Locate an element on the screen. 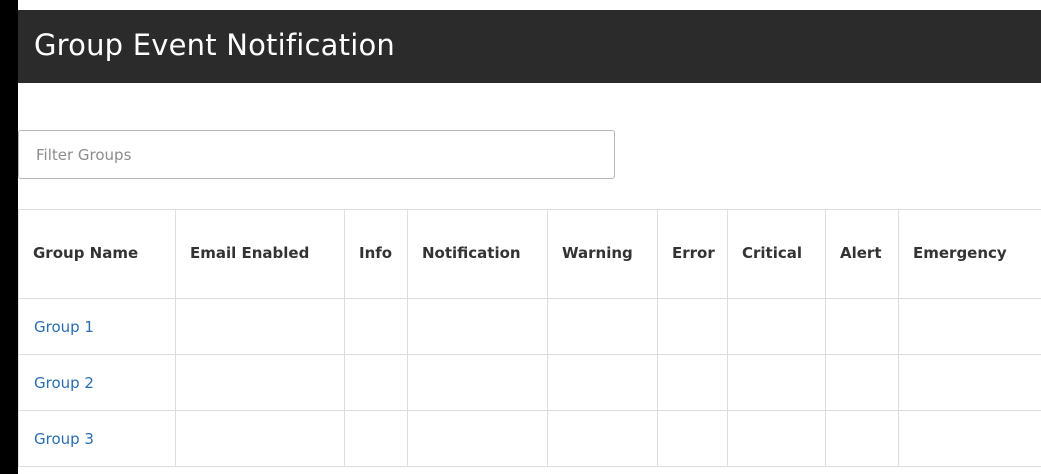 The height and width of the screenshot is (474, 1041). group-link: Group 1 is located at coordinates (64, 327).